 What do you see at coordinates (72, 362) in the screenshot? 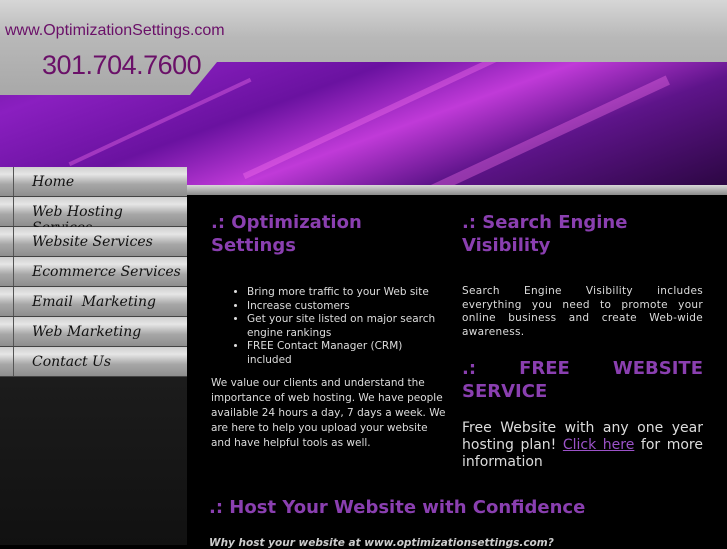
I see `nav-label: Contact Us` at bounding box center [72, 362].